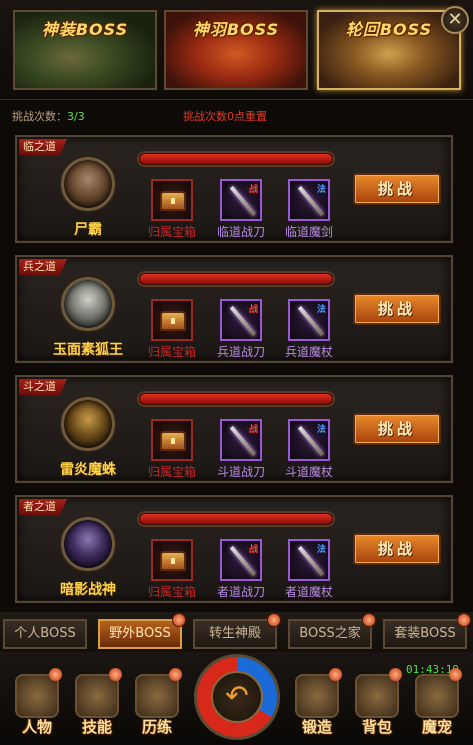  Describe the element at coordinates (240, 472) in the screenshot. I see `reward-label: 斗道战刀` at that location.